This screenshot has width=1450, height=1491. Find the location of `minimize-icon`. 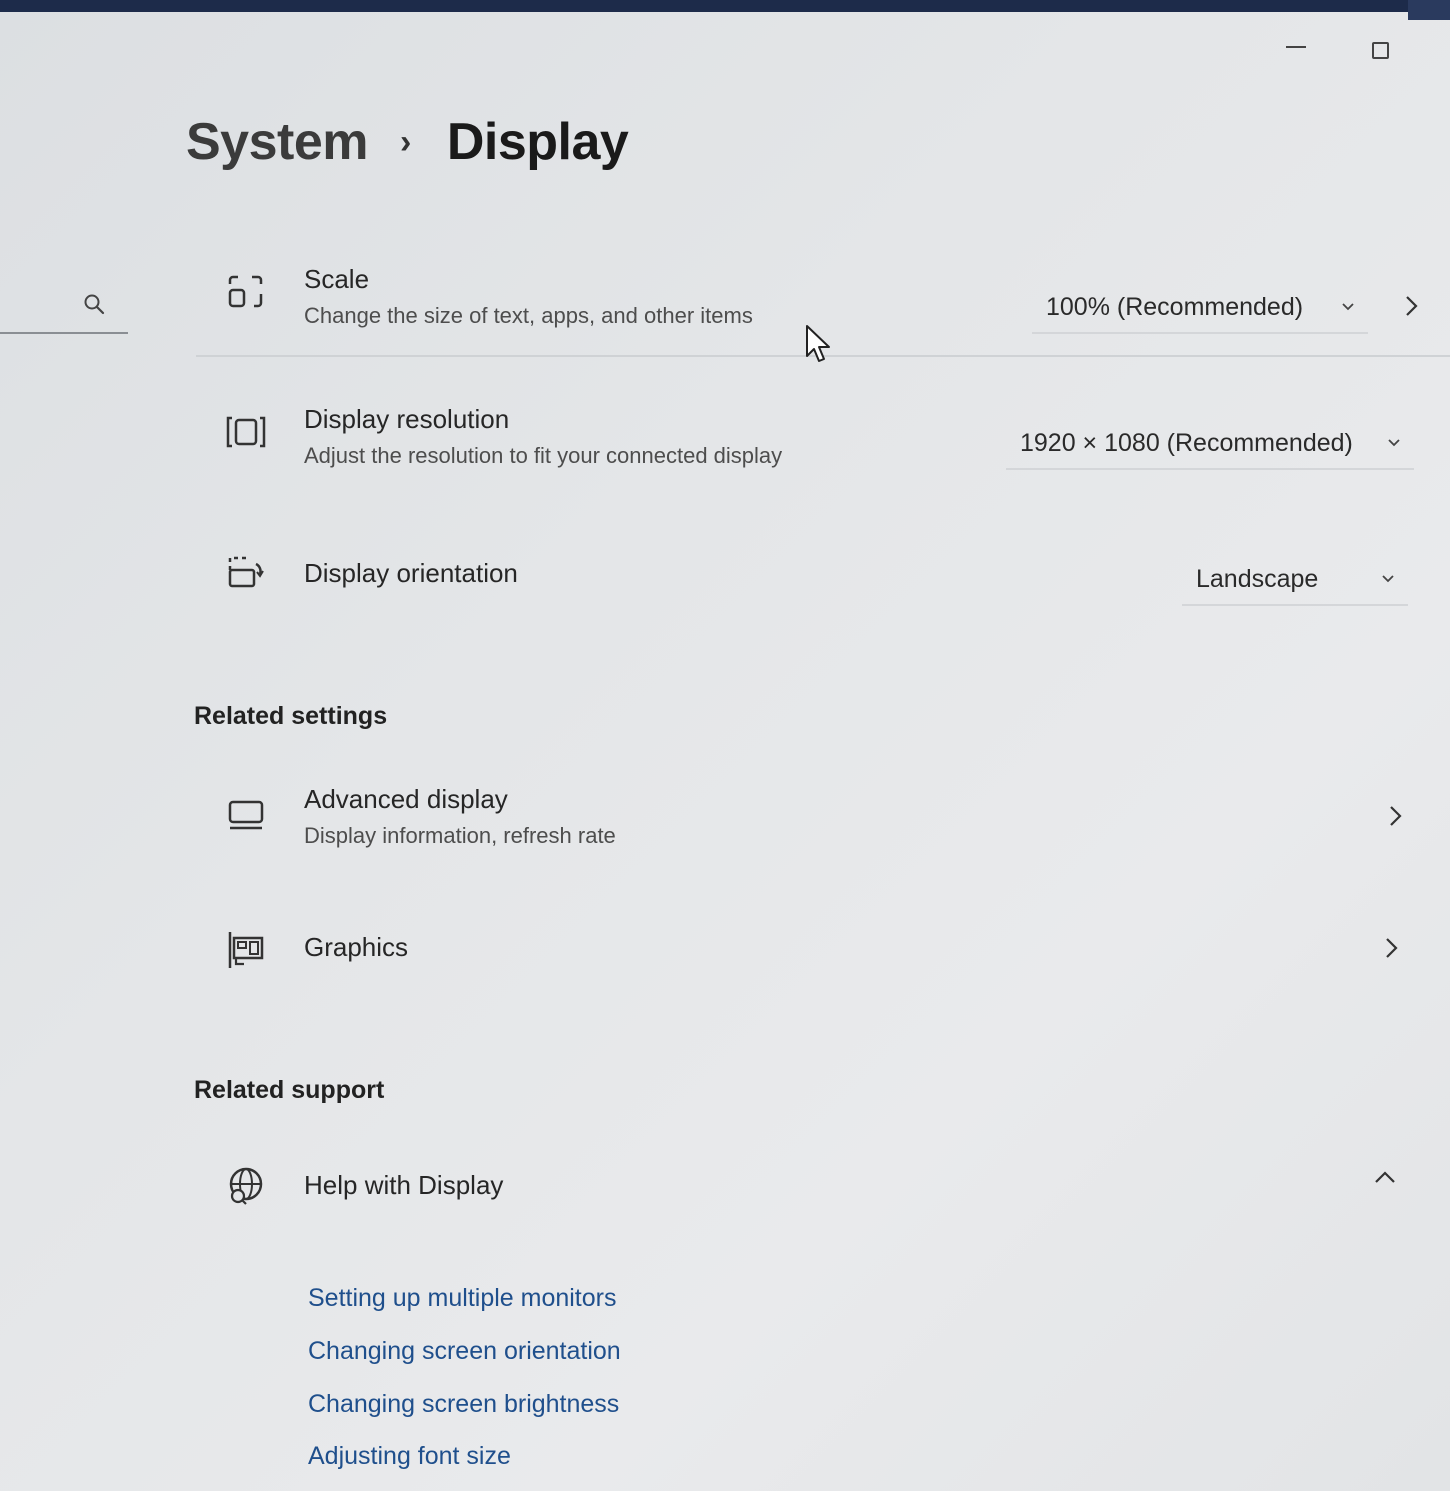

minimize-icon is located at coordinates (1296, 47).